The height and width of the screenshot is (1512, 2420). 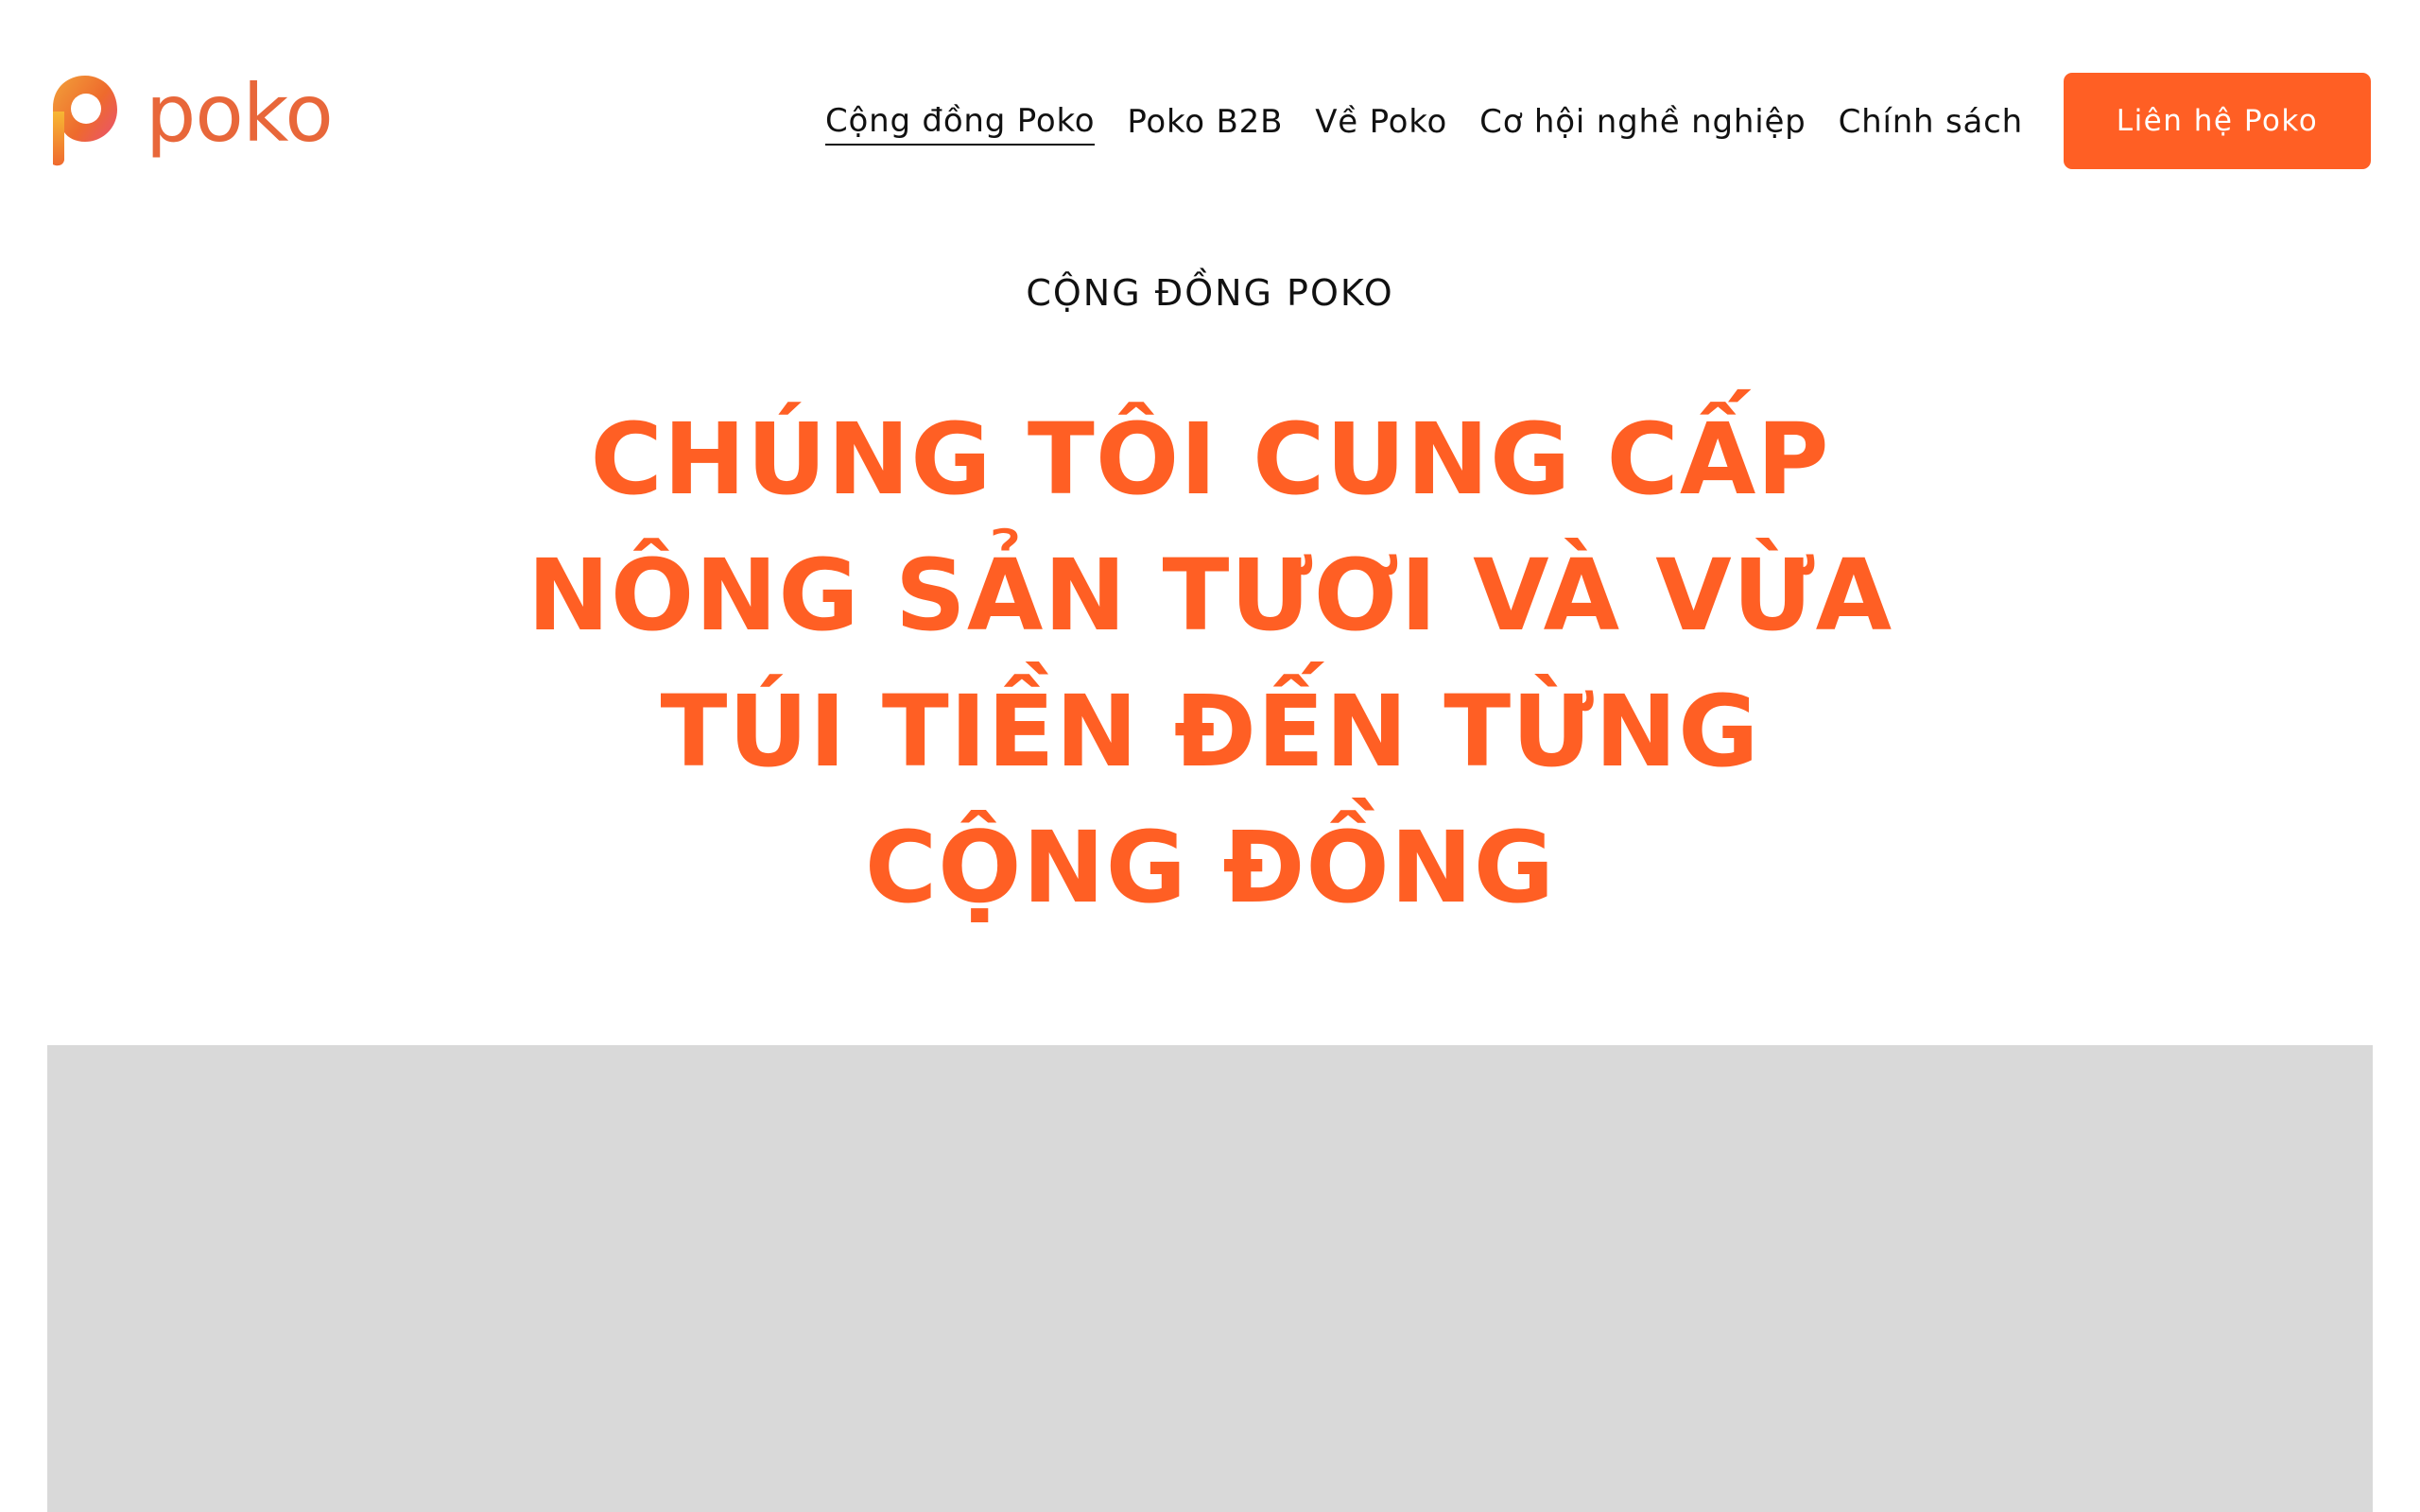 I want to click on nav-item-cong-dong-poko: Cộng đồng Poko, so click(x=960, y=122).